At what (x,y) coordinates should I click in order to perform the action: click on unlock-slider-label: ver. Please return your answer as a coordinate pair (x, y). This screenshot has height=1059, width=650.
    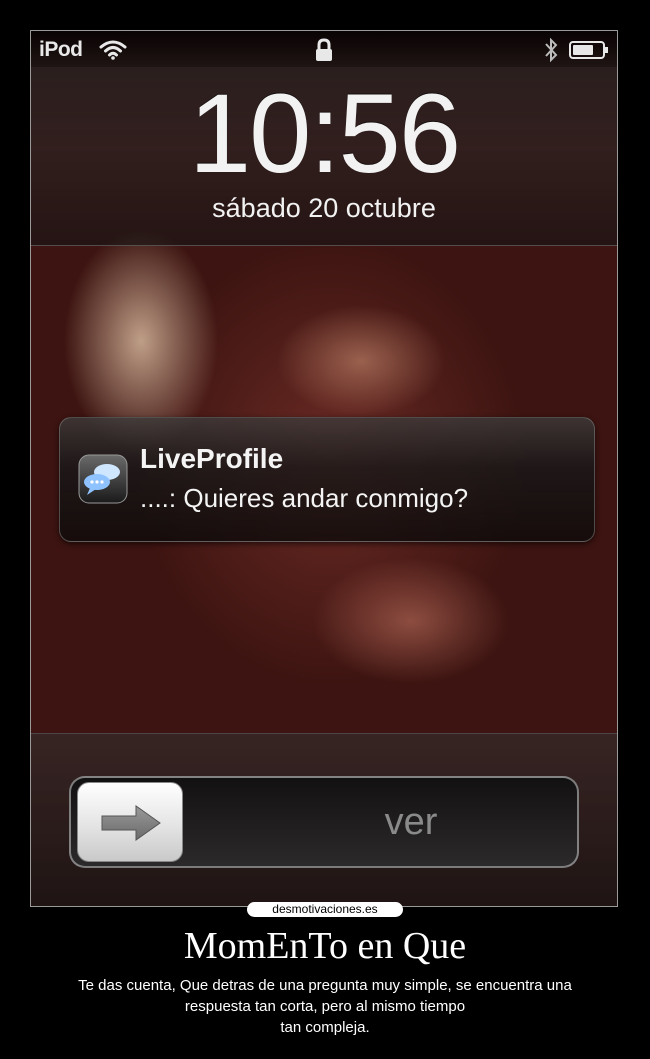
    Looking at the image, I should click on (411, 822).